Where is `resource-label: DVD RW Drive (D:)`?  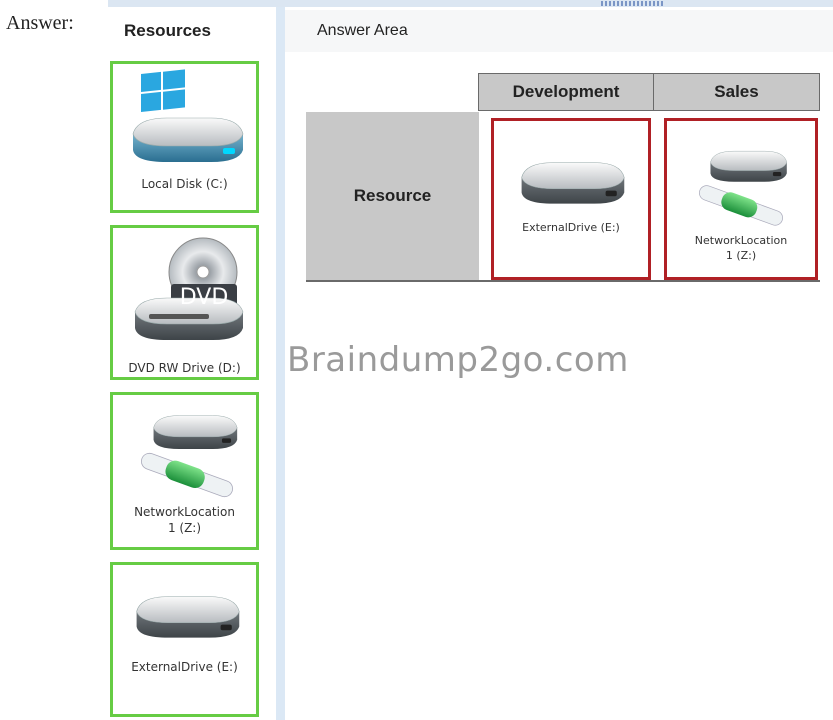
resource-label: DVD RW Drive (D:) is located at coordinates (184, 368).